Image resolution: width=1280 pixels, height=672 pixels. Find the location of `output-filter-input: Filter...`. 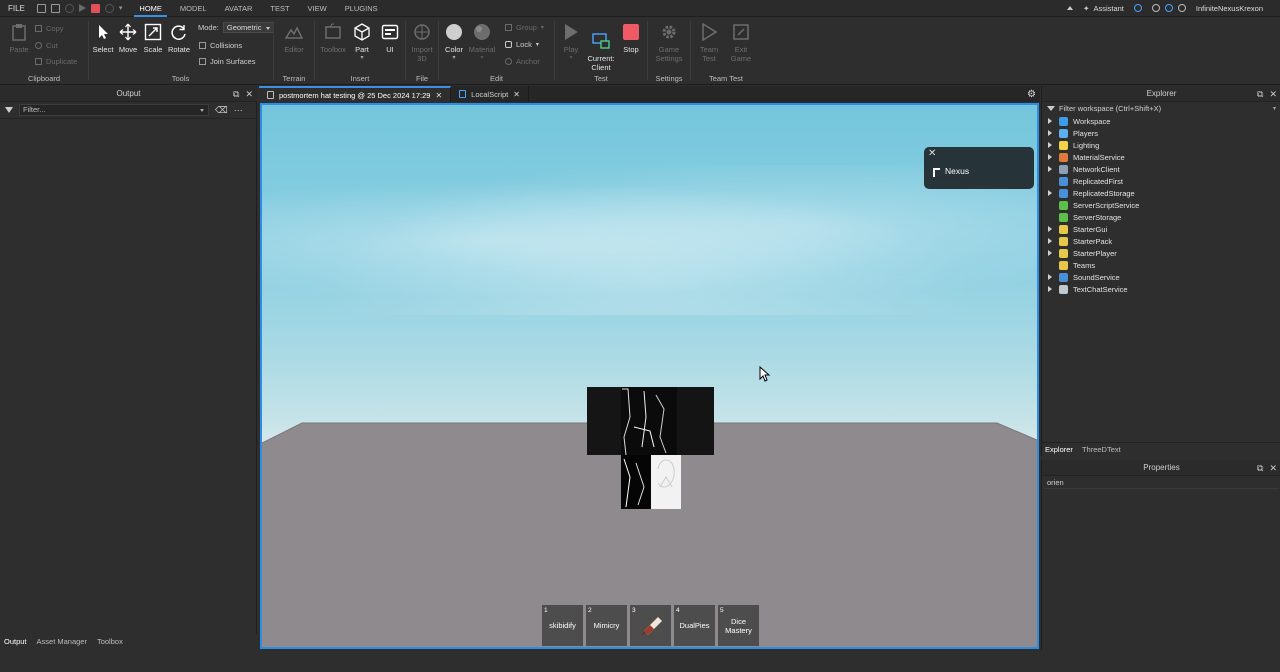

output-filter-input: Filter... is located at coordinates (114, 110).